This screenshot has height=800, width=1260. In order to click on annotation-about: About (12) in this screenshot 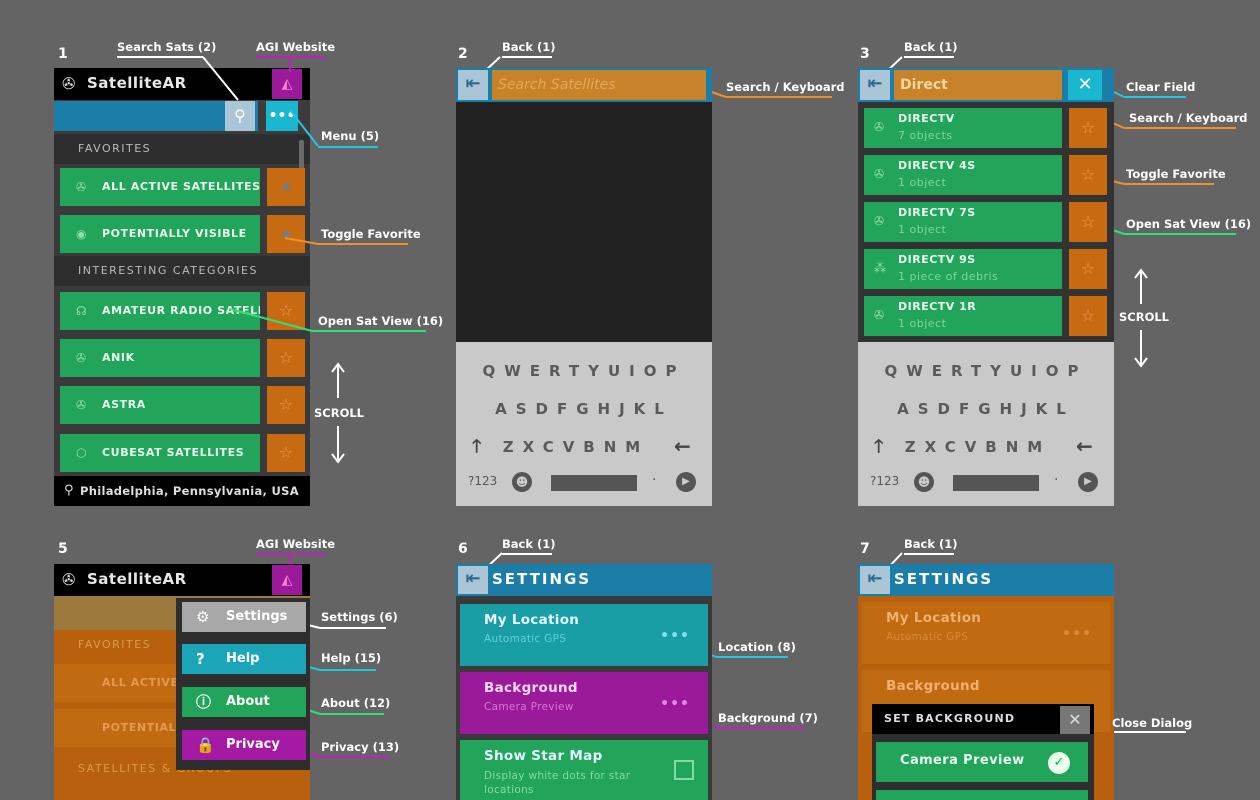, I will do `click(356, 703)`.